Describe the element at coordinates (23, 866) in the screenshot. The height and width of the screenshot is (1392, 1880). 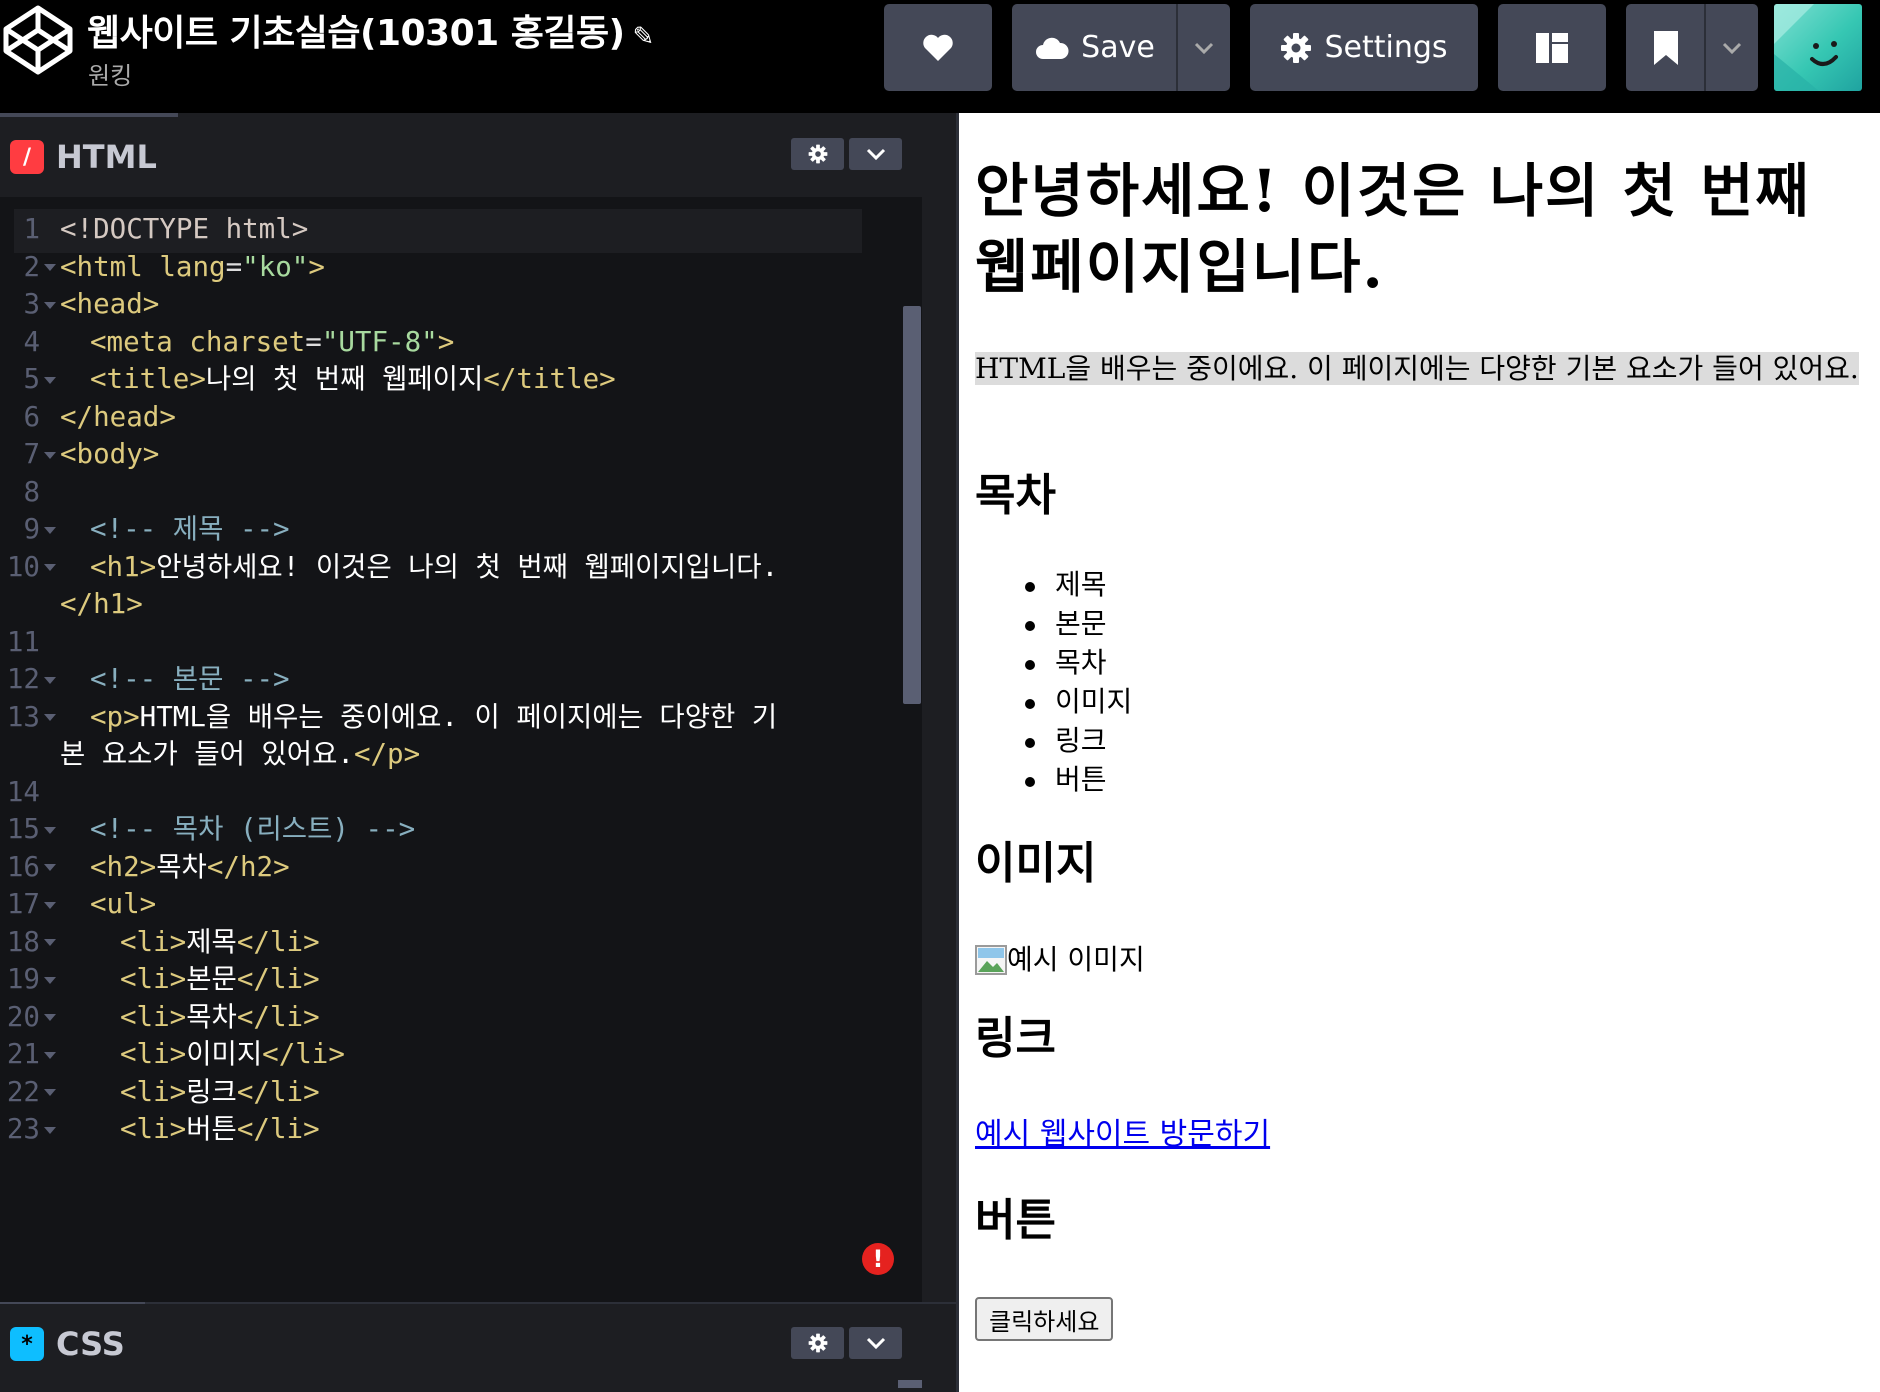
I see `line-number: 16` at that location.